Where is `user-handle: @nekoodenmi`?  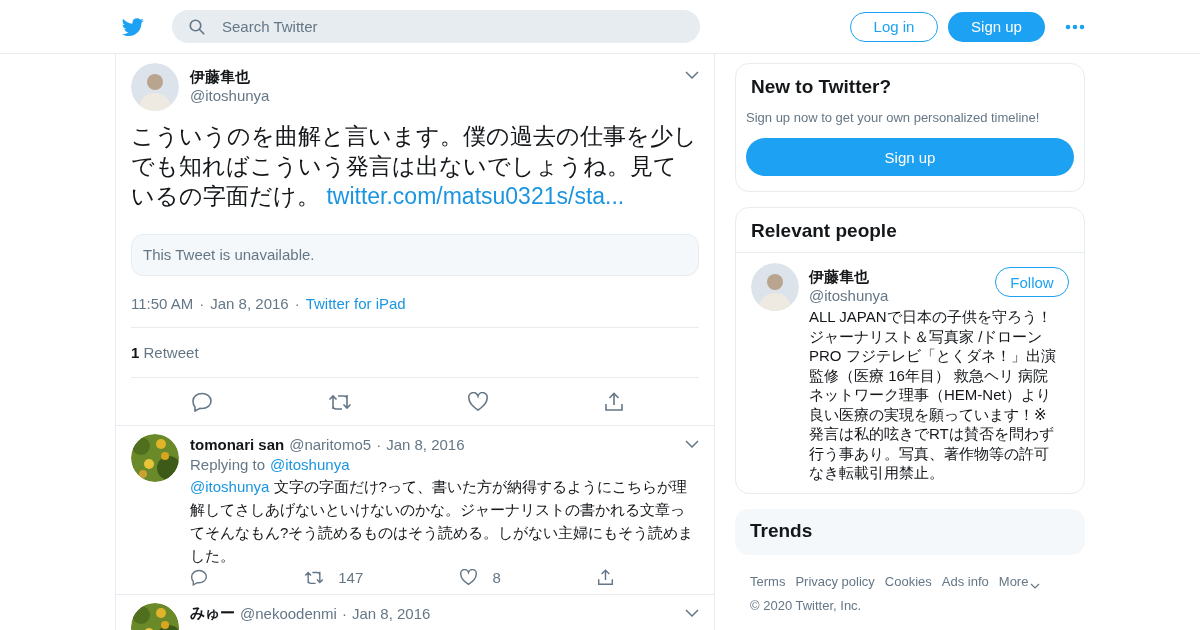
user-handle: @nekoodenmi is located at coordinates (288, 613).